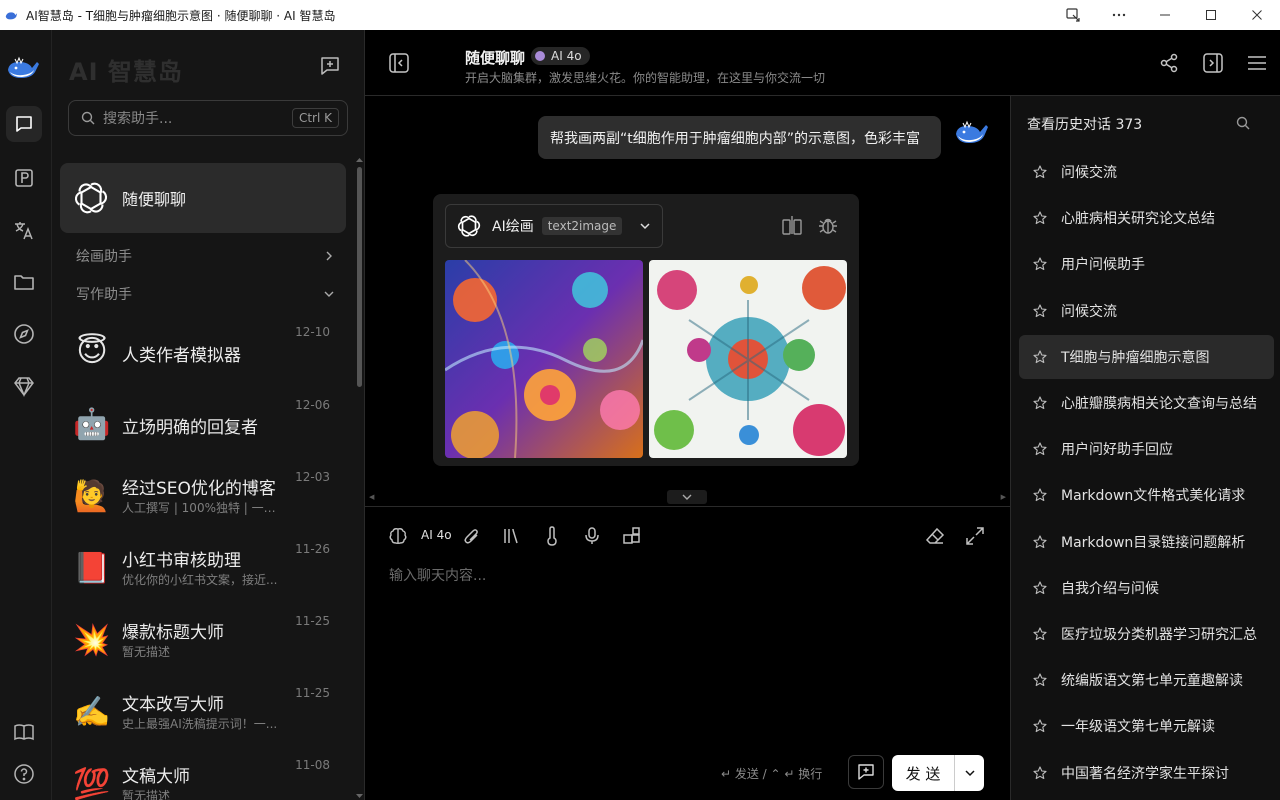 This screenshot has width=1280, height=800. I want to click on new-topic-button, so click(330, 66).